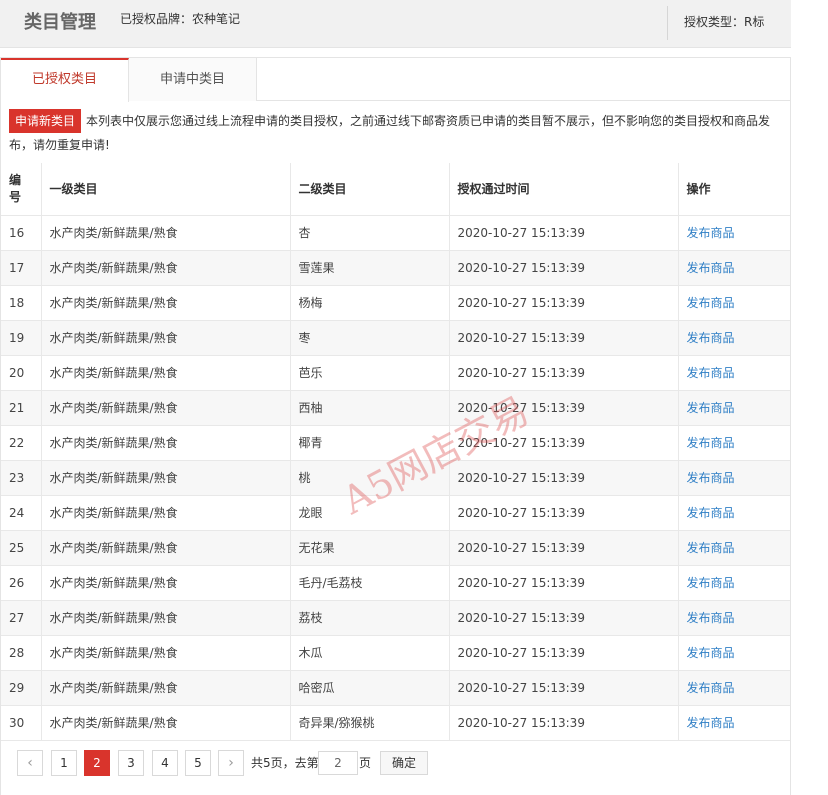 The image size is (828, 795). I want to click on page-button-2: 2, so click(97, 763).